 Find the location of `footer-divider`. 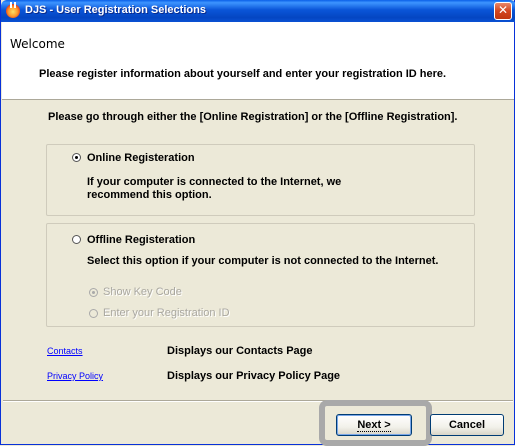

footer-divider is located at coordinates (258, 401).